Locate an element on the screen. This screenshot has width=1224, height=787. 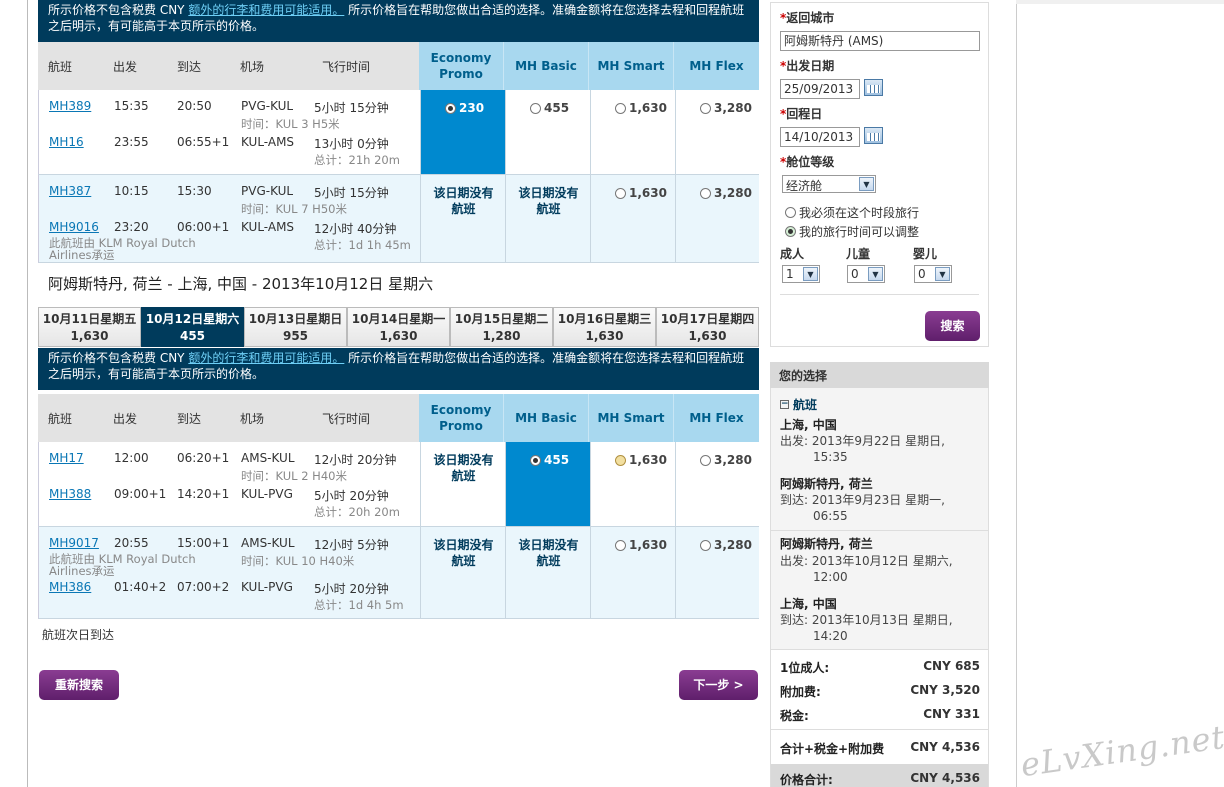
flight-number-link: MH9016 is located at coordinates (74, 227).